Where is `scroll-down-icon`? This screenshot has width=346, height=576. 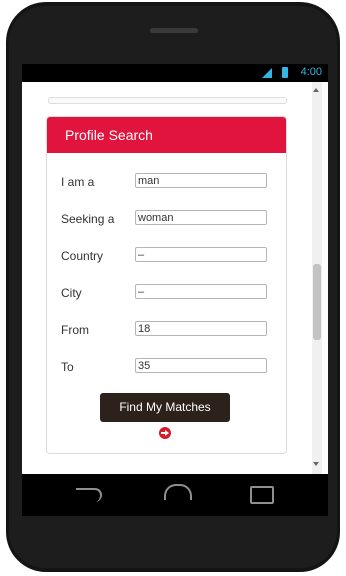 scroll-down-icon is located at coordinates (316, 464).